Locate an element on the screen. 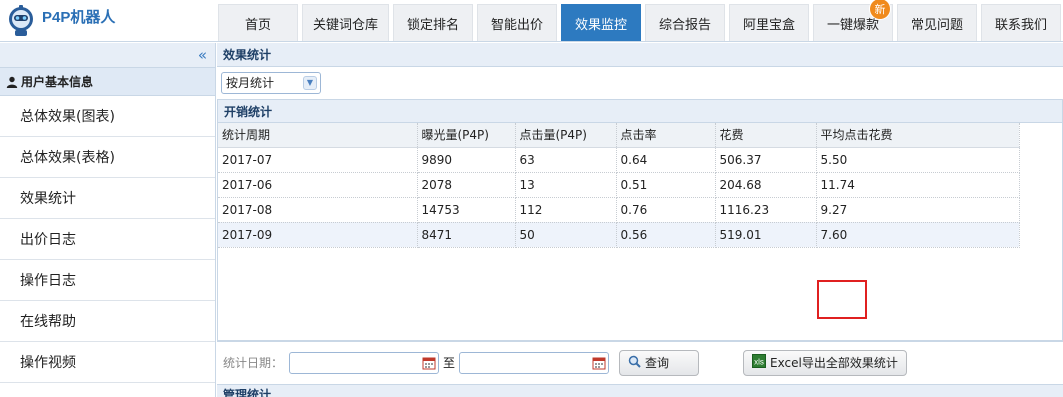 This screenshot has height=397, width=1063. sidebar-item-overall-table: 总体效果(表格) is located at coordinates (107, 157).